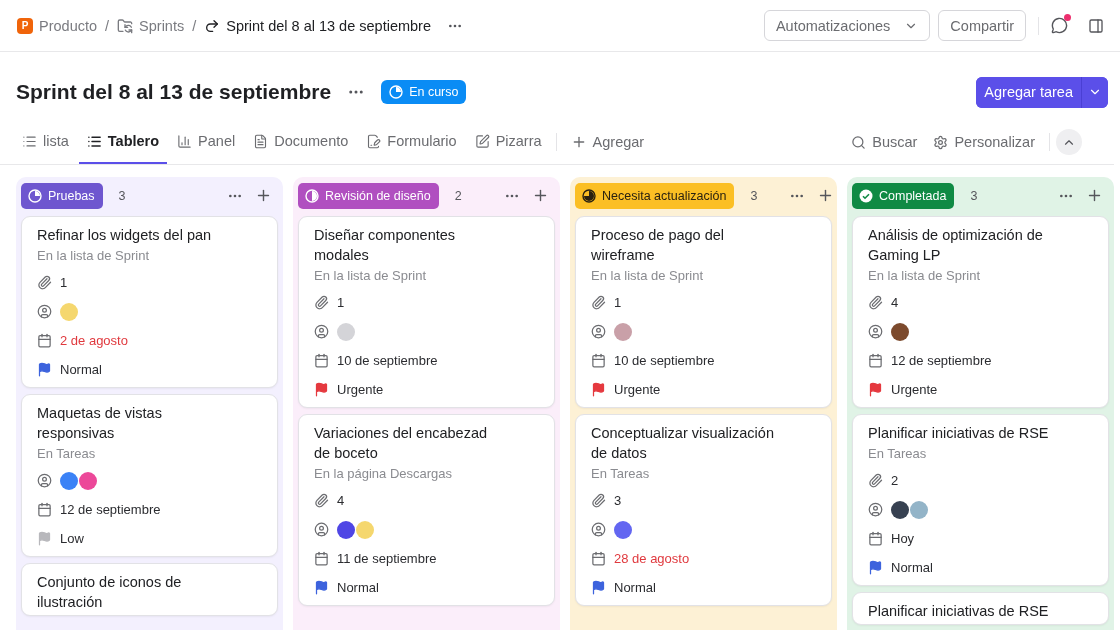  I want to click on task-title: Refinar los widgets del pan, so click(125, 235).